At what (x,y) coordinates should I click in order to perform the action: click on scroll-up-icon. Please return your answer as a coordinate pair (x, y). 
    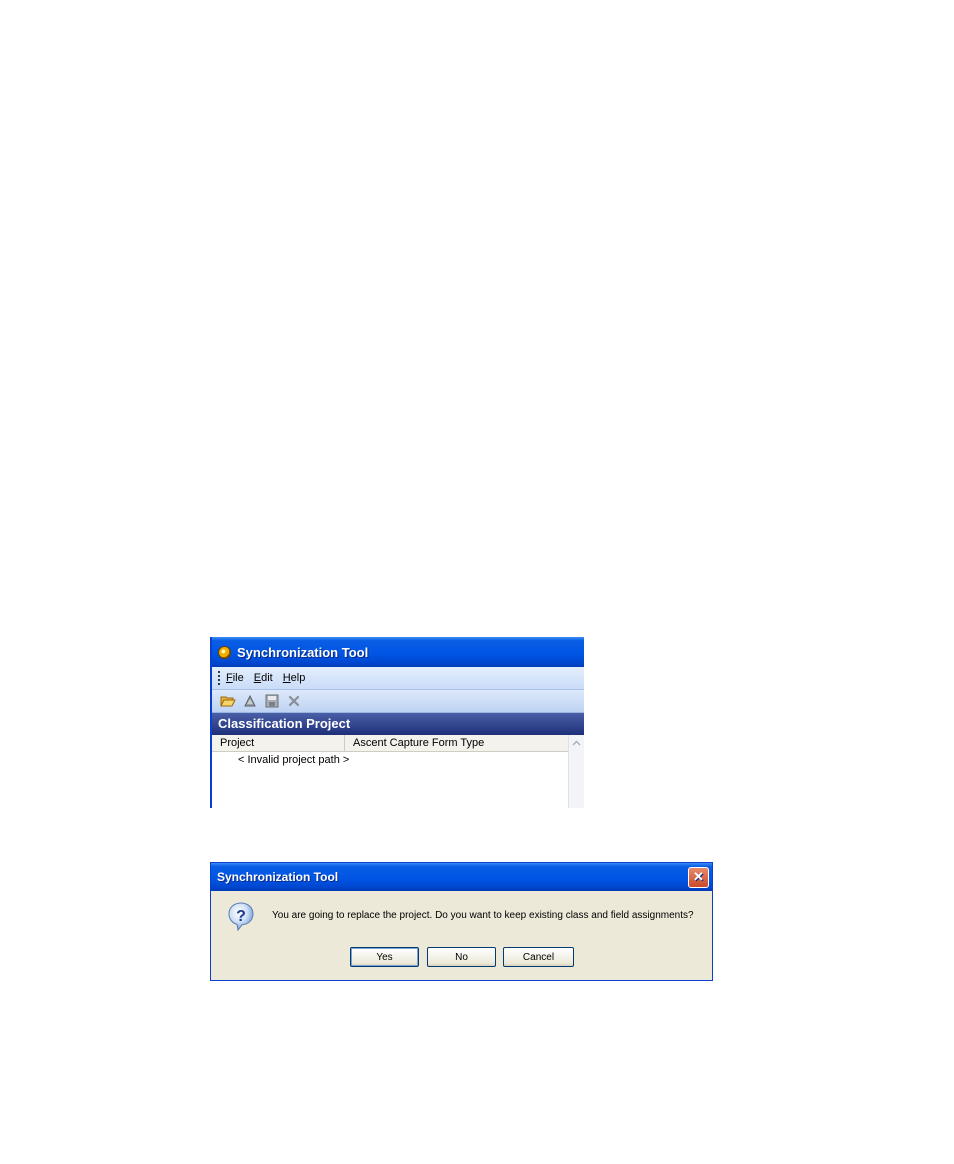
    Looking at the image, I should click on (576, 742).